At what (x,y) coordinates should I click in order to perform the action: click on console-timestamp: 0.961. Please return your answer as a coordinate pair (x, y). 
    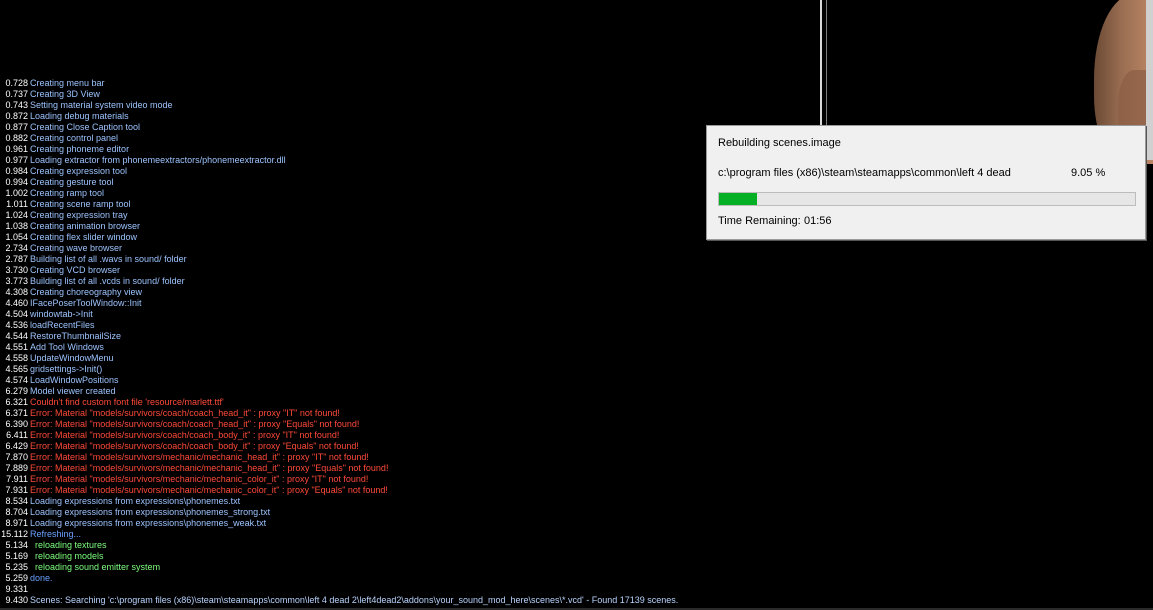
    Looking at the image, I should click on (16, 149).